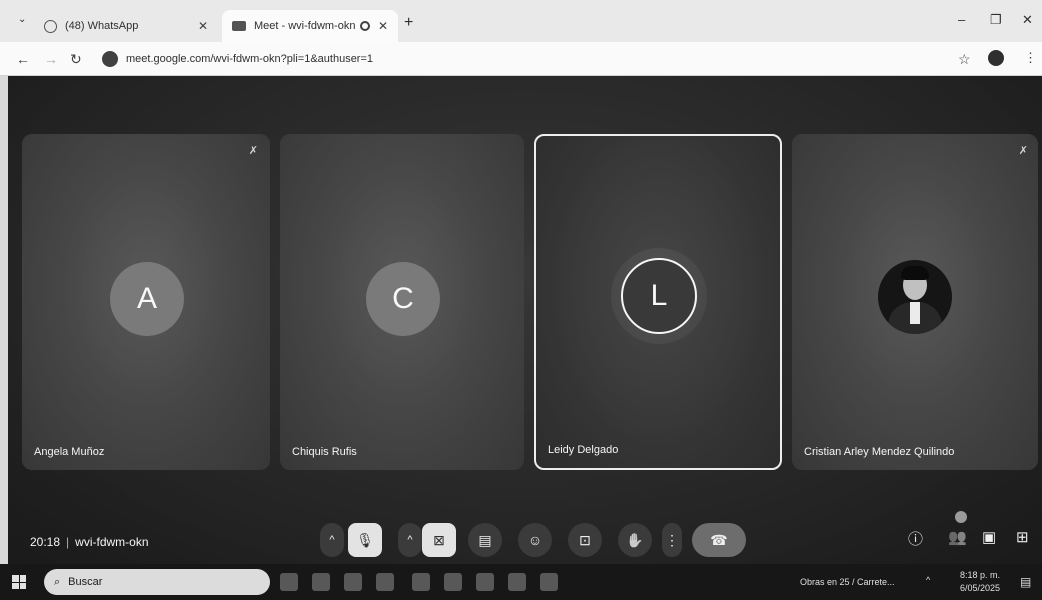 The image size is (1042, 600). Describe the element at coordinates (1022, 537) in the screenshot. I see `activities-grid-icon: ⊞` at that location.